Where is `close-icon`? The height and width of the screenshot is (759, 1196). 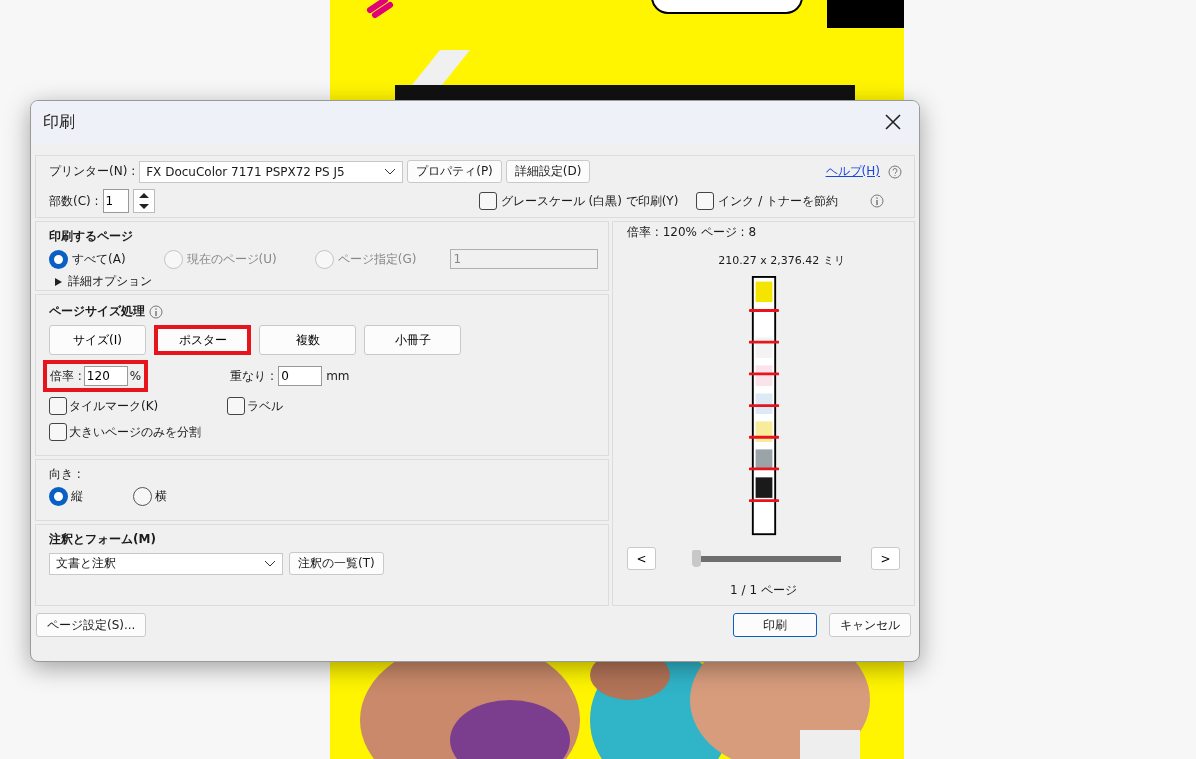 close-icon is located at coordinates (893, 122).